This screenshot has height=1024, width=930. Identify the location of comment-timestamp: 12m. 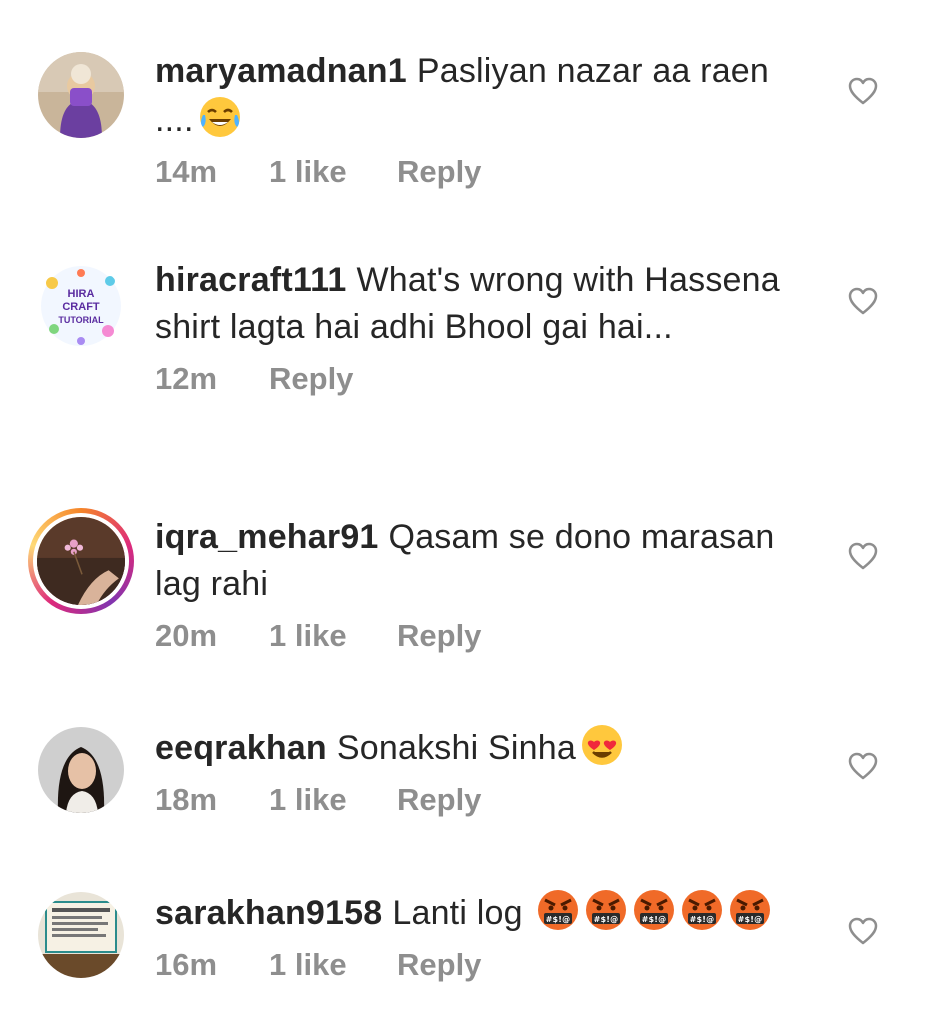
(212, 379).